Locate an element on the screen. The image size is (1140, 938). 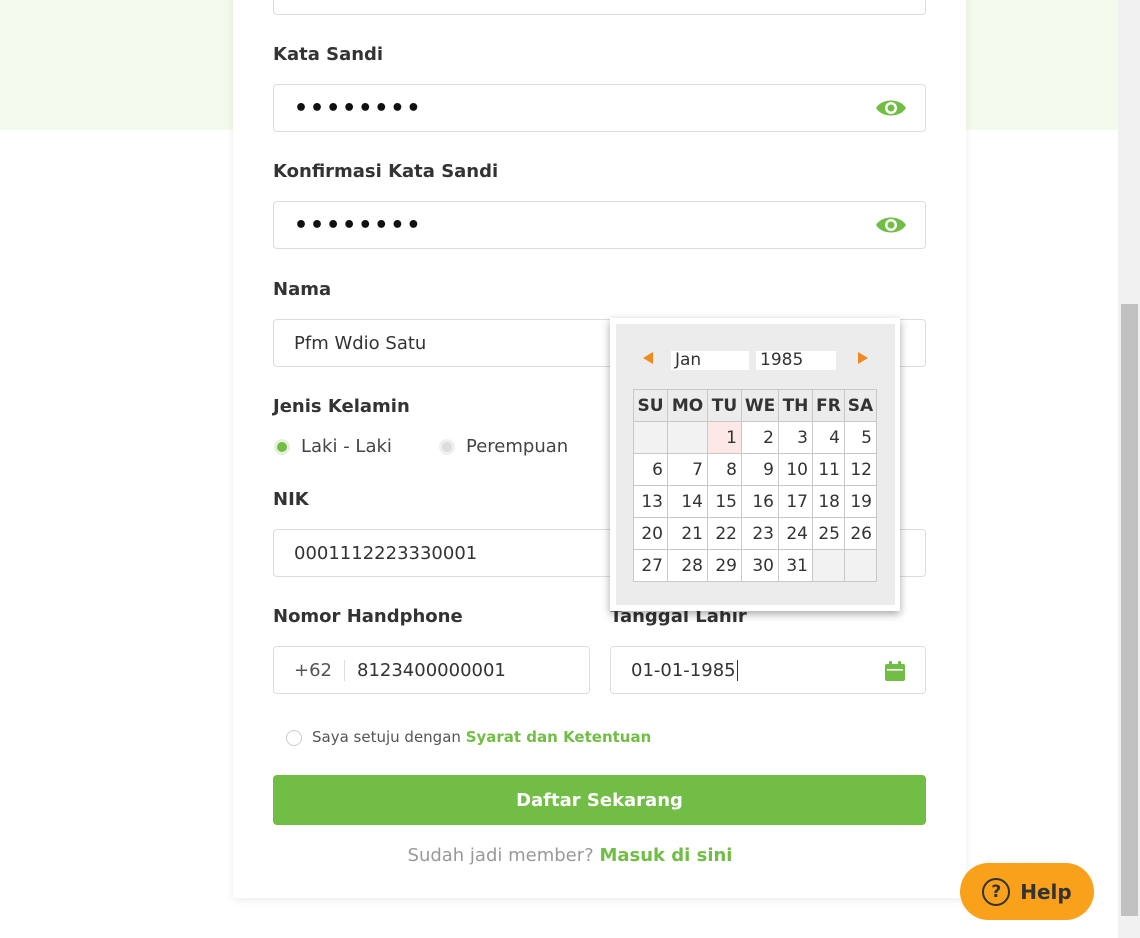
dob-field: 01-01-1985 is located at coordinates (768, 670).